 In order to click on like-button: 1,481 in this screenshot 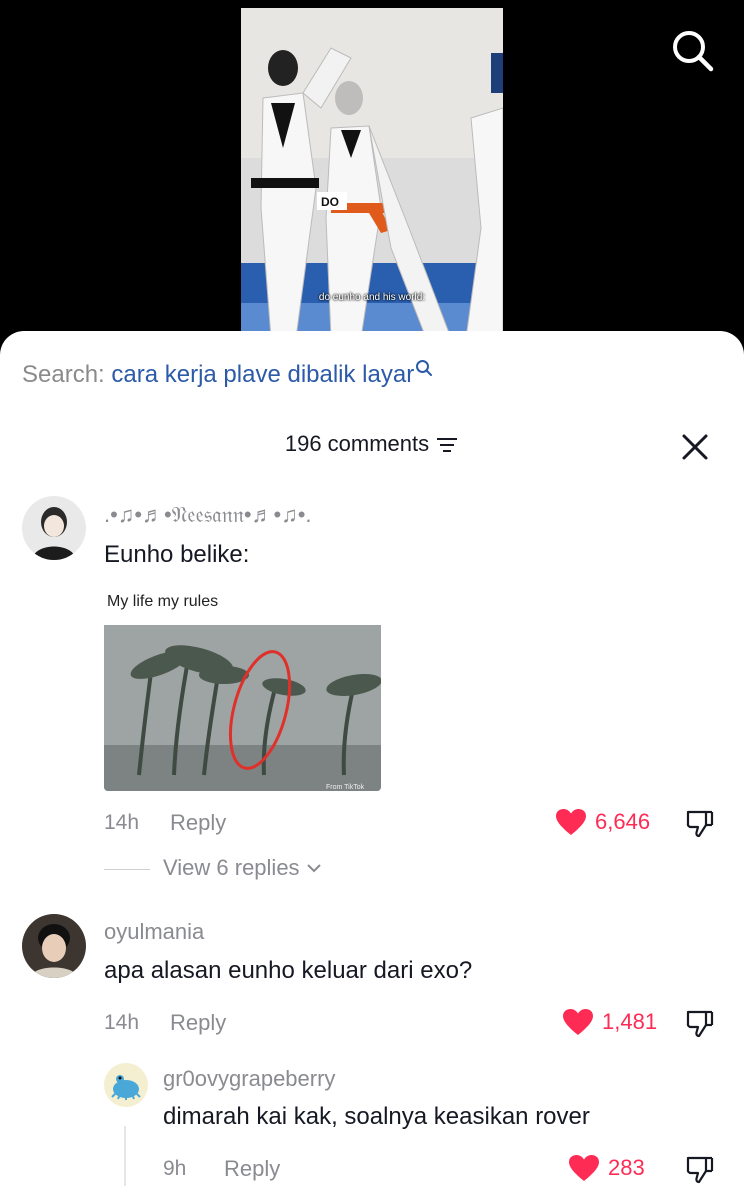, I will do `click(609, 1022)`.